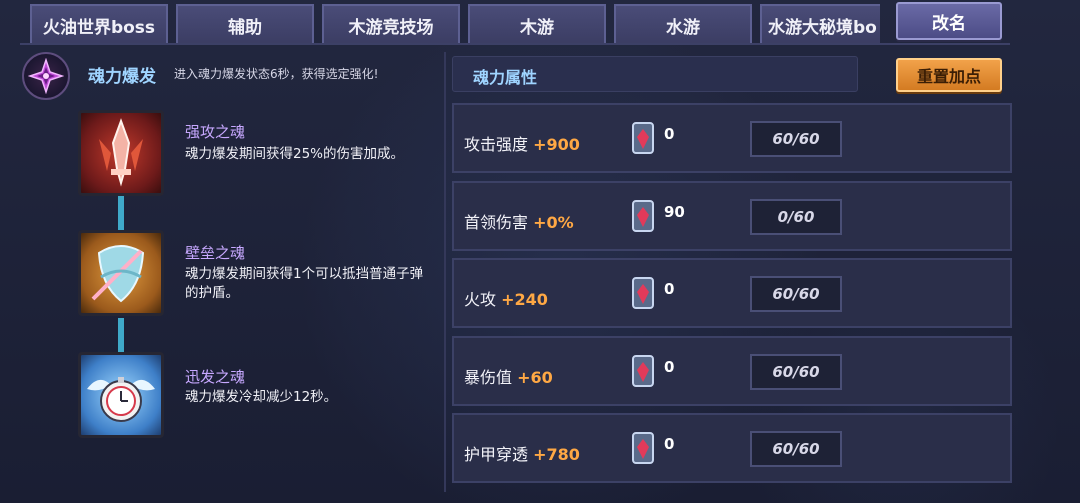 The width and height of the screenshot is (1080, 503). Describe the element at coordinates (391, 24) in the screenshot. I see `tab-wood-arena: 木游竞技场` at that location.